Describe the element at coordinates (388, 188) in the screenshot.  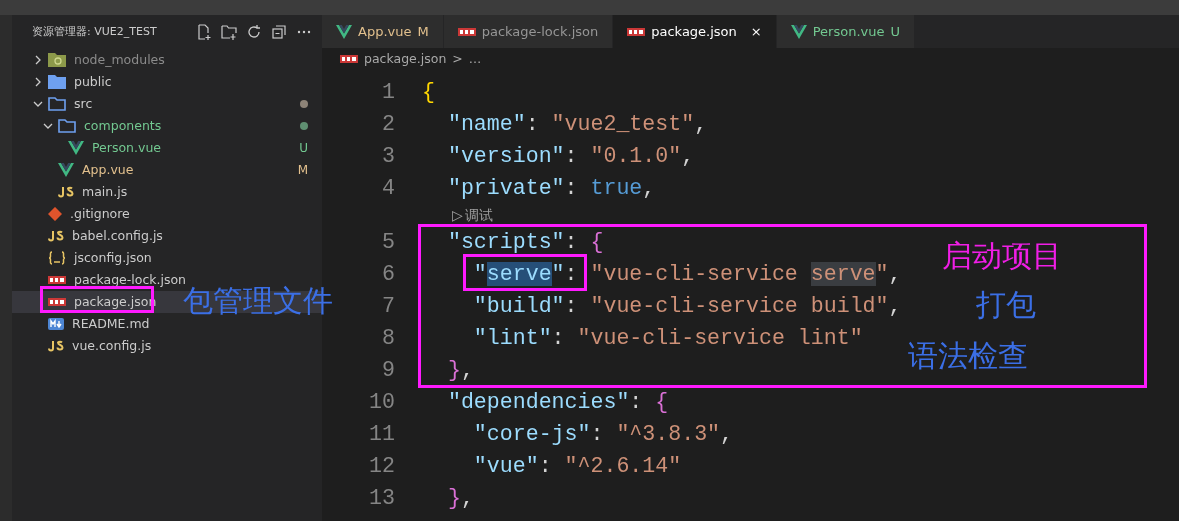
I see `line-number: 4` at that location.